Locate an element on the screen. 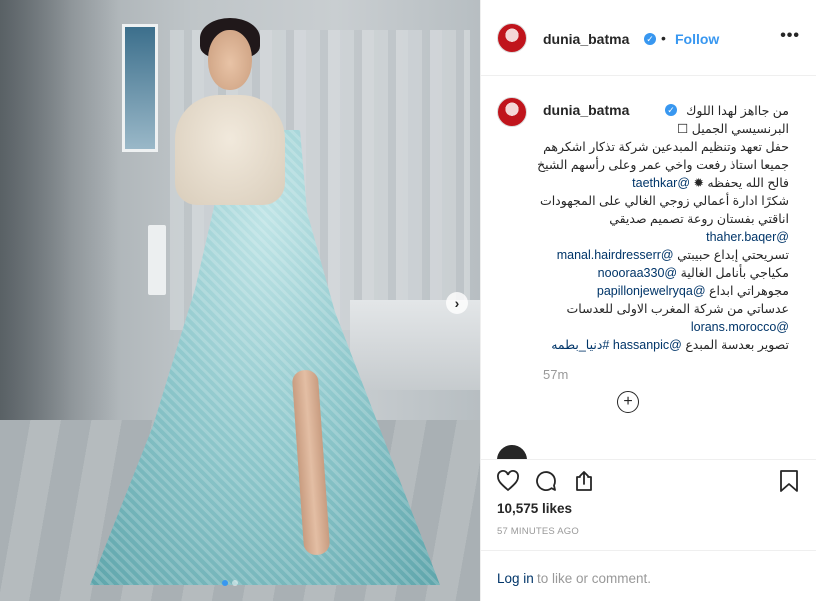  caption-username: dunia_batma is located at coordinates (586, 110).